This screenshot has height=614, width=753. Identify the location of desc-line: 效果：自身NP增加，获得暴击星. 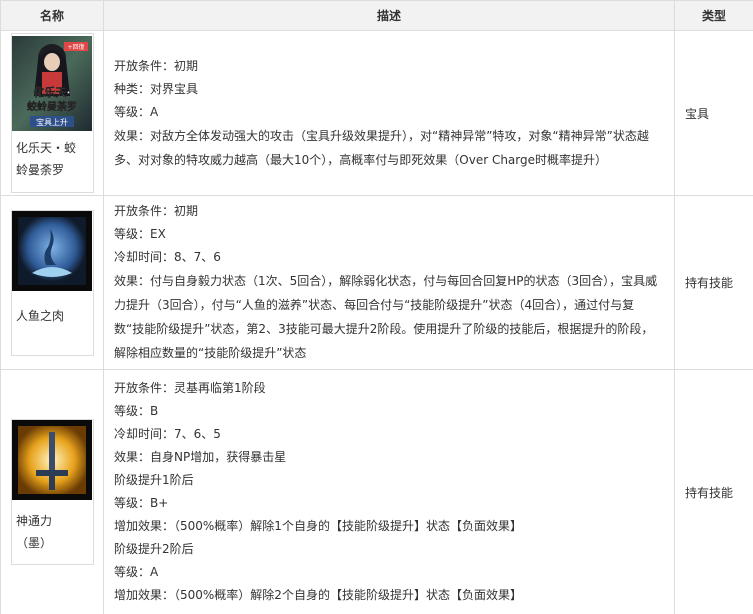
(200, 457).